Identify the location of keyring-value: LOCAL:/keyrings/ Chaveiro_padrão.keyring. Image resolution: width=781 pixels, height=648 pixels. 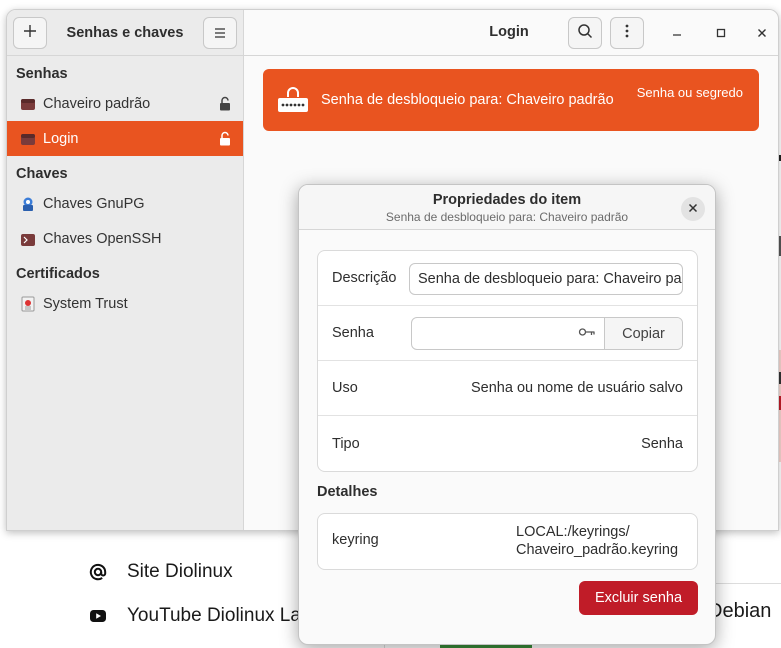
(597, 541).